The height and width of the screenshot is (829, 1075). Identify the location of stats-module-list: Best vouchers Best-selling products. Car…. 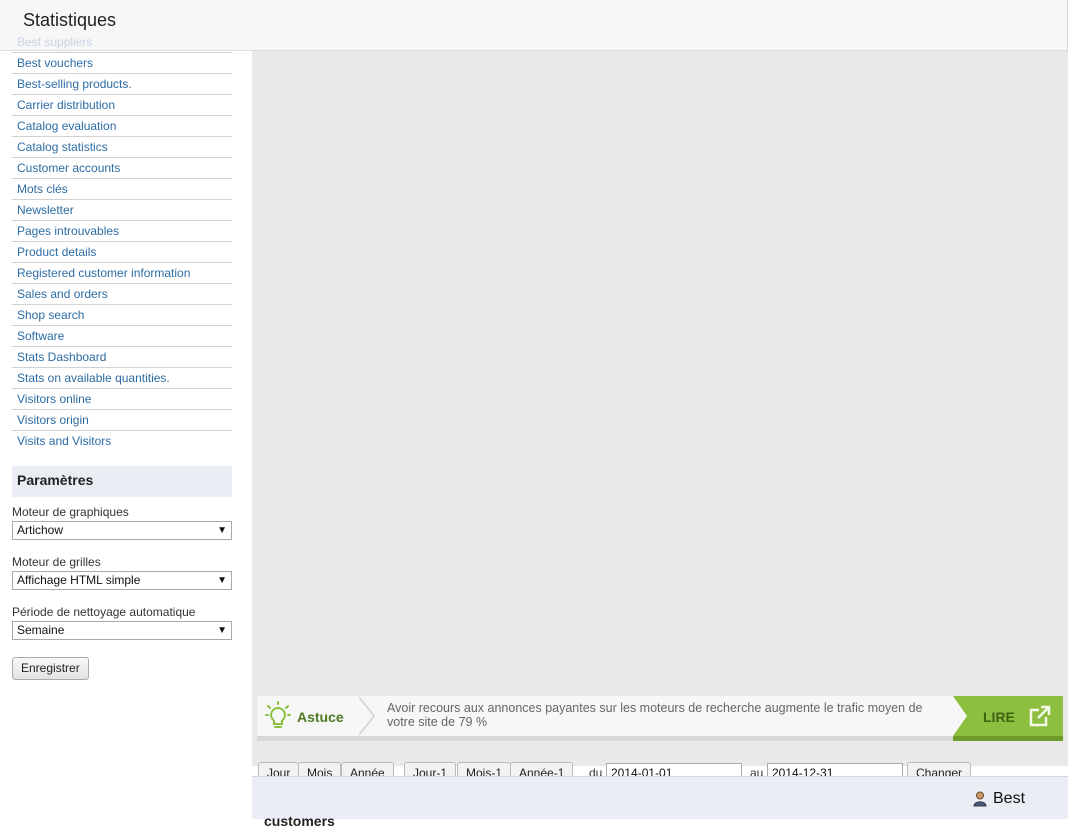
(122, 251).